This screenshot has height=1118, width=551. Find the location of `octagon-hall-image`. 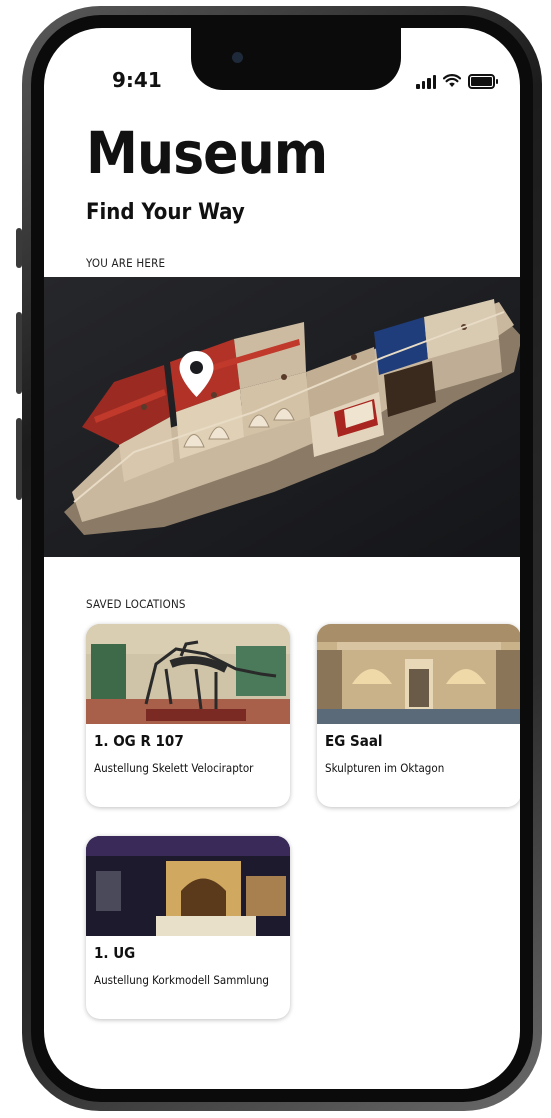

octagon-hall-image is located at coordinates (418, 674).